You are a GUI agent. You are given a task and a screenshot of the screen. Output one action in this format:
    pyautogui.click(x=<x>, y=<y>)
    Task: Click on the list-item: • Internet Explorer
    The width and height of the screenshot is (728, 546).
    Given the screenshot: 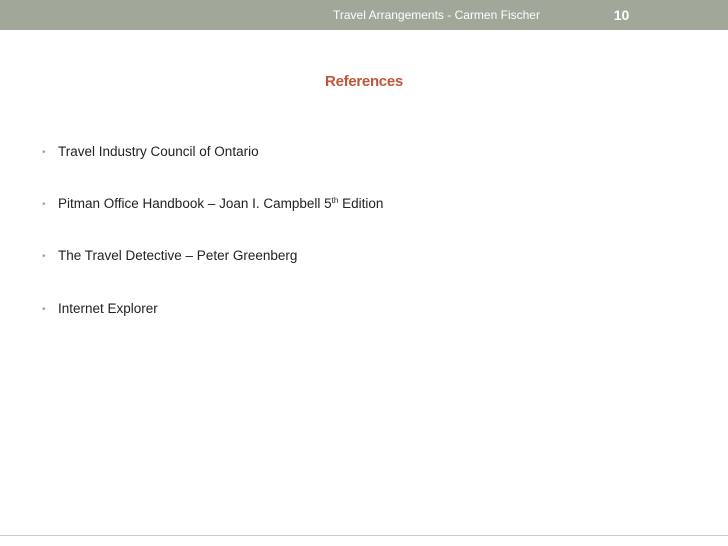 What is the action you would take?
    pyautogui.click(x=100, y=309)
    